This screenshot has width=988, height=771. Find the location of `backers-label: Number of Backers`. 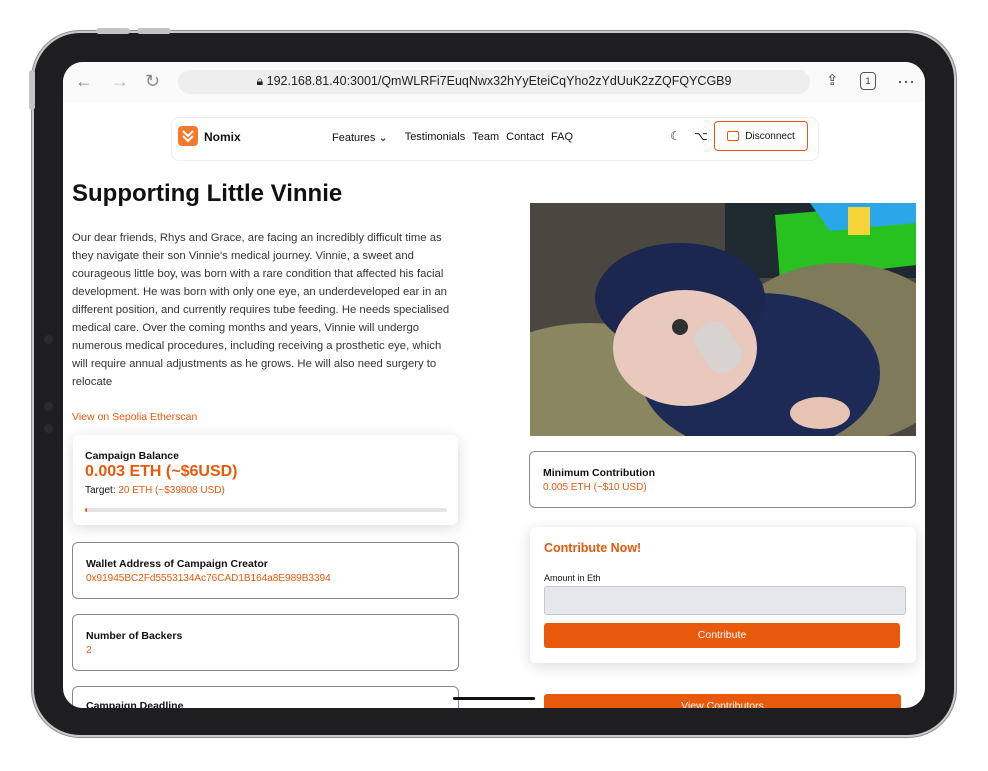

backers-label: Number of Backers is located at coordinates (134, 636).